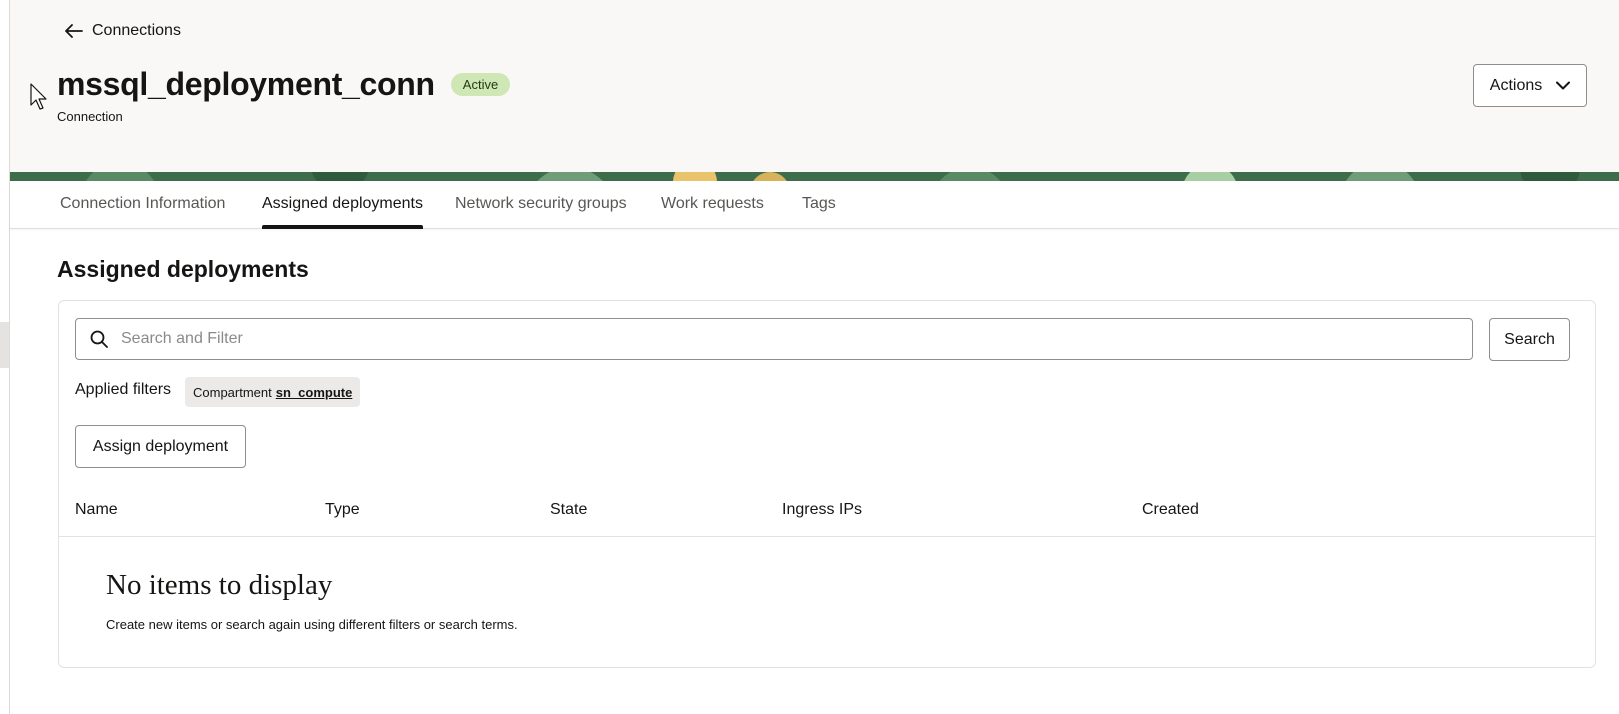 This screenshot has width=1619, height=714. Describe the element at coordinates (822, 510) in the screenshot. I see `column-header-ingress-ips: Ingress IPs` at that location.